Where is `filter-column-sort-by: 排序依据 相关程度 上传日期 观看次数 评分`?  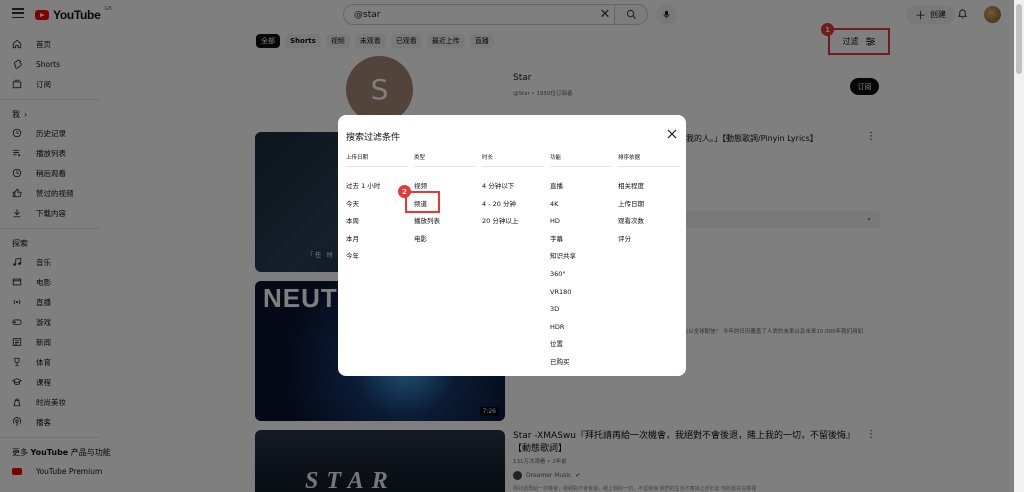
filter-column-sort-by: 排序依据 相关程度 上传日期 观看次数 评分 is located at coordinates (649, 202).